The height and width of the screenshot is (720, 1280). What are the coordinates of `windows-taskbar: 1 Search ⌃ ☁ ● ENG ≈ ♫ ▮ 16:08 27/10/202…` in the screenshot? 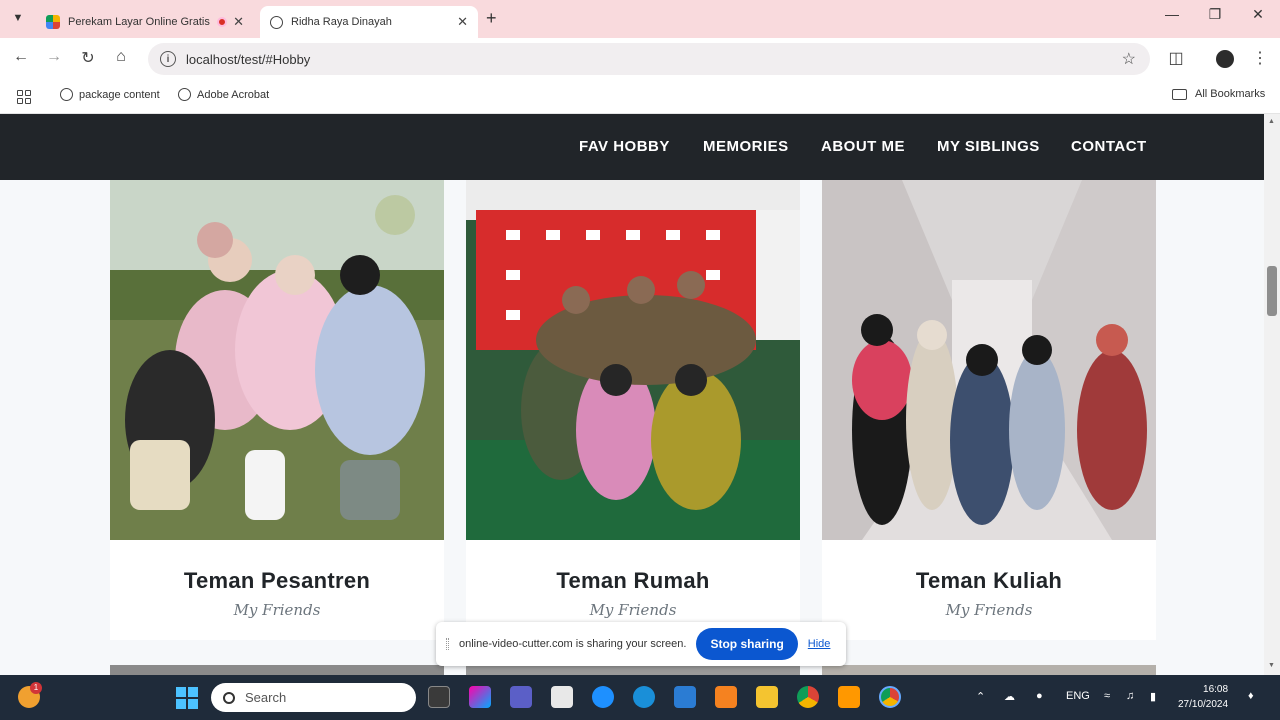 It's located at (640, 697).